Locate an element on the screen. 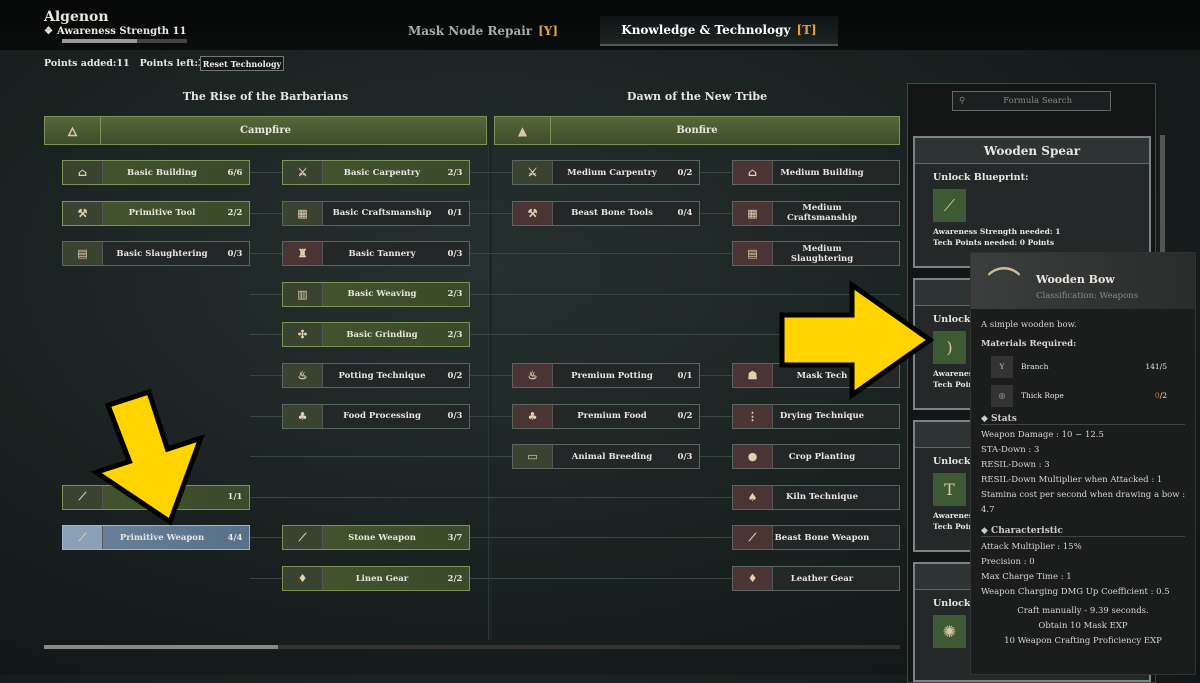  yellow-arrow-down is located at coordinates (147, 457).